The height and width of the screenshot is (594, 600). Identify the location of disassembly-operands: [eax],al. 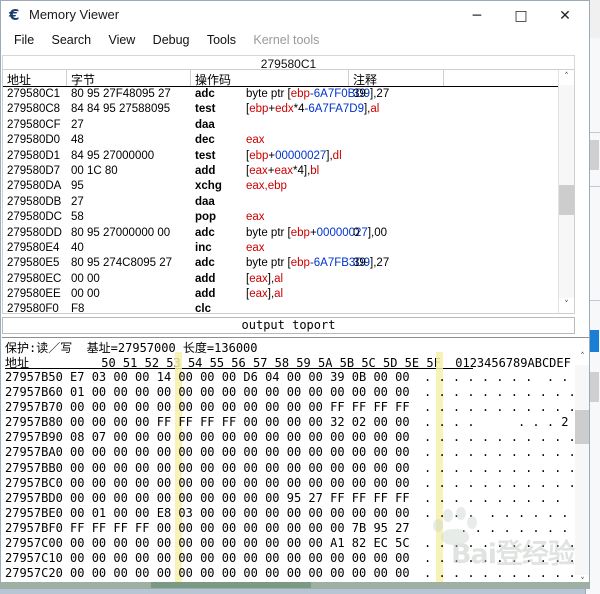
(265, 294).